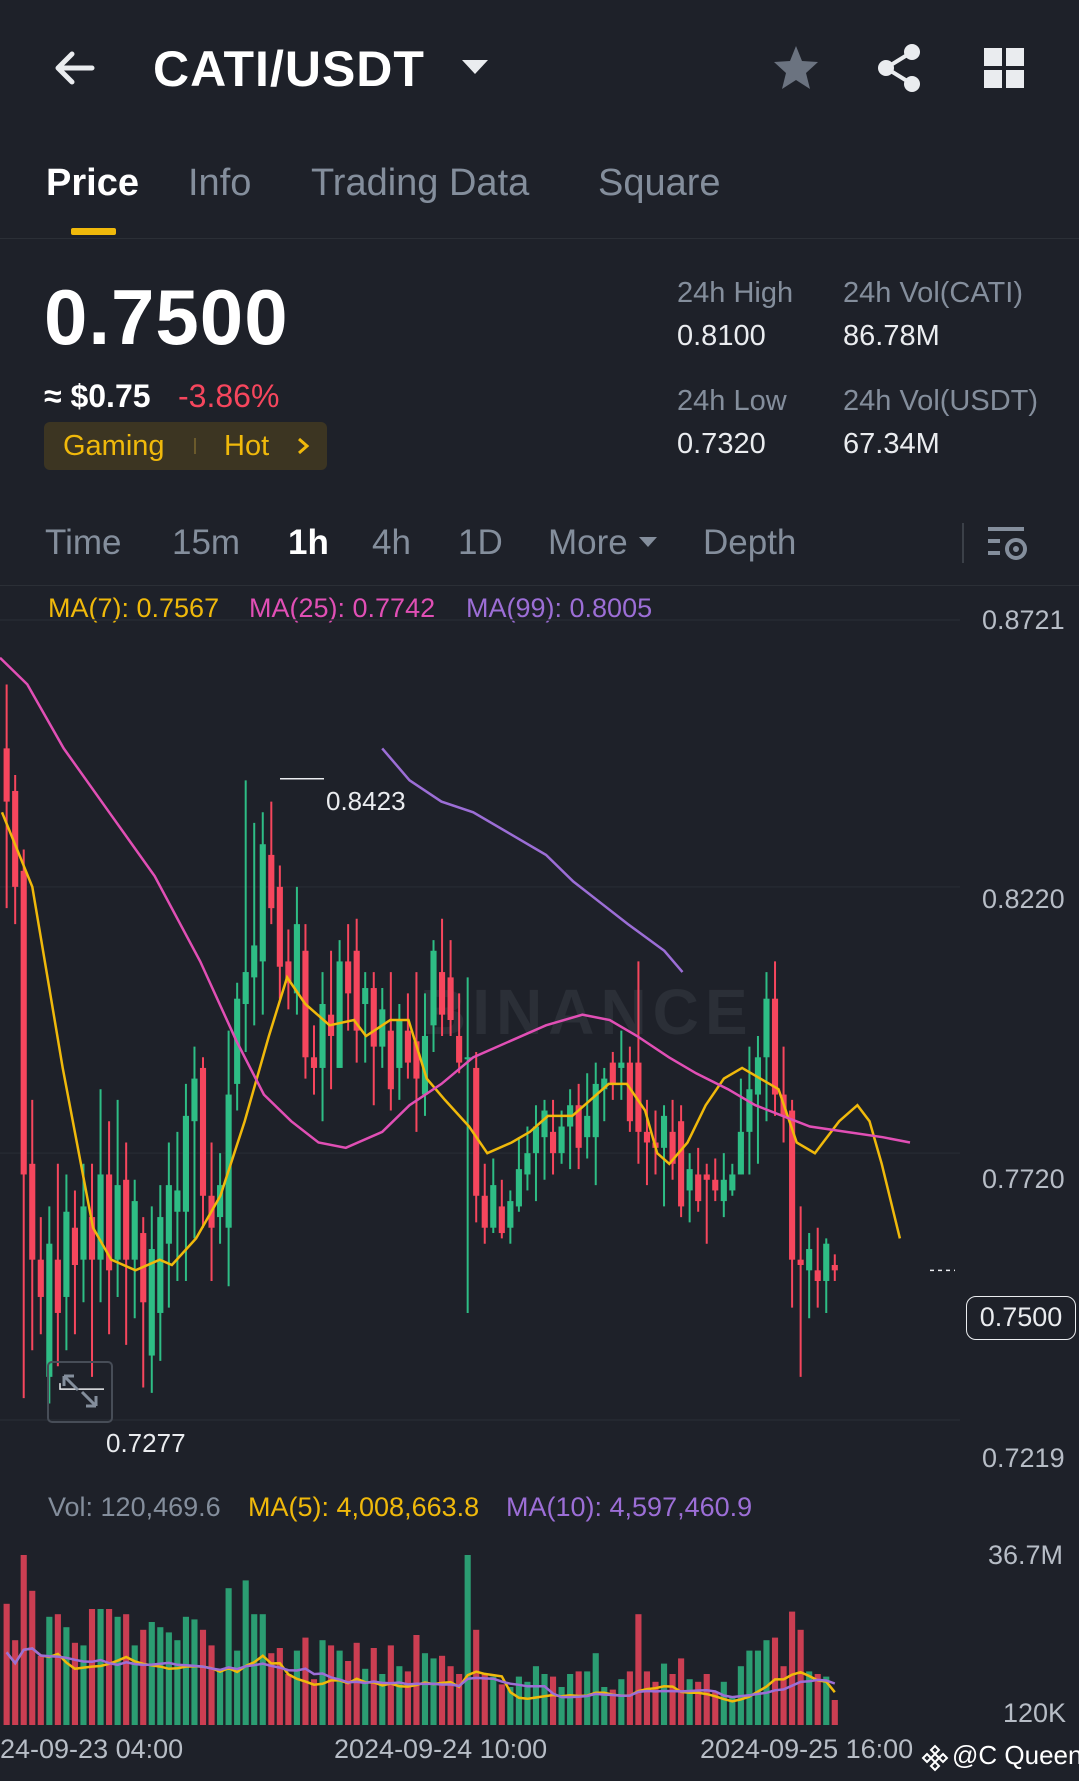 Image resolution: width=1079 pixels, height=1781 pixels. What do you see at coordinates (420, 183) in the screenshot?
I see `tab-trading-data: Trading Data` at bounding box center [420, 183].